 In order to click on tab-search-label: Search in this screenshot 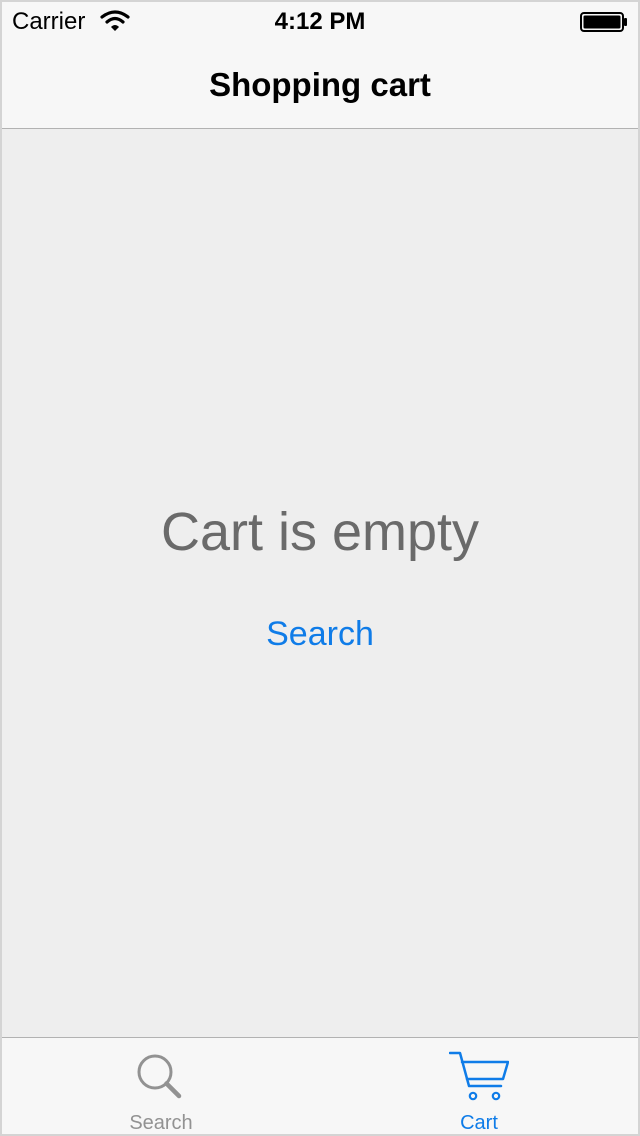, I will do `click(161, 1123)`.